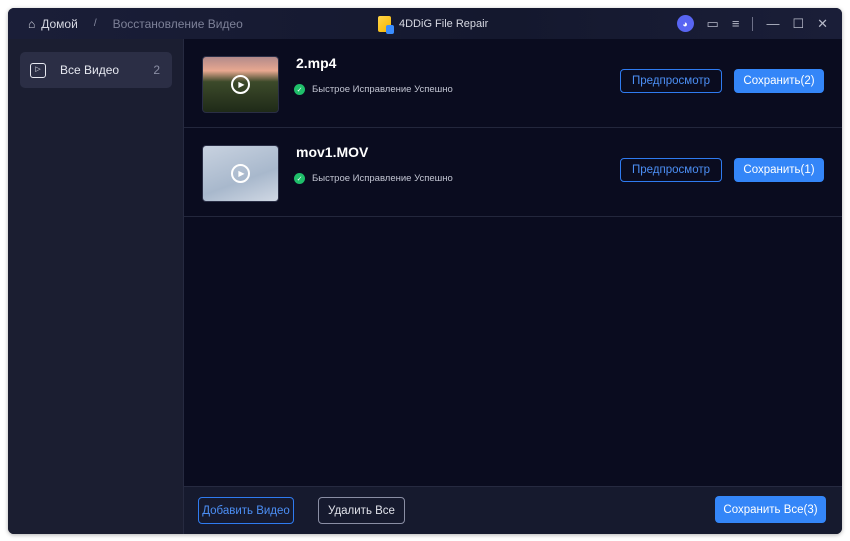 The width and height of the screenshot is (850, 541). What do you see at coordinates (779, 170) in the screenshot?
I see `save-button: Сохранить(1)` at bounding box center [779, 170].